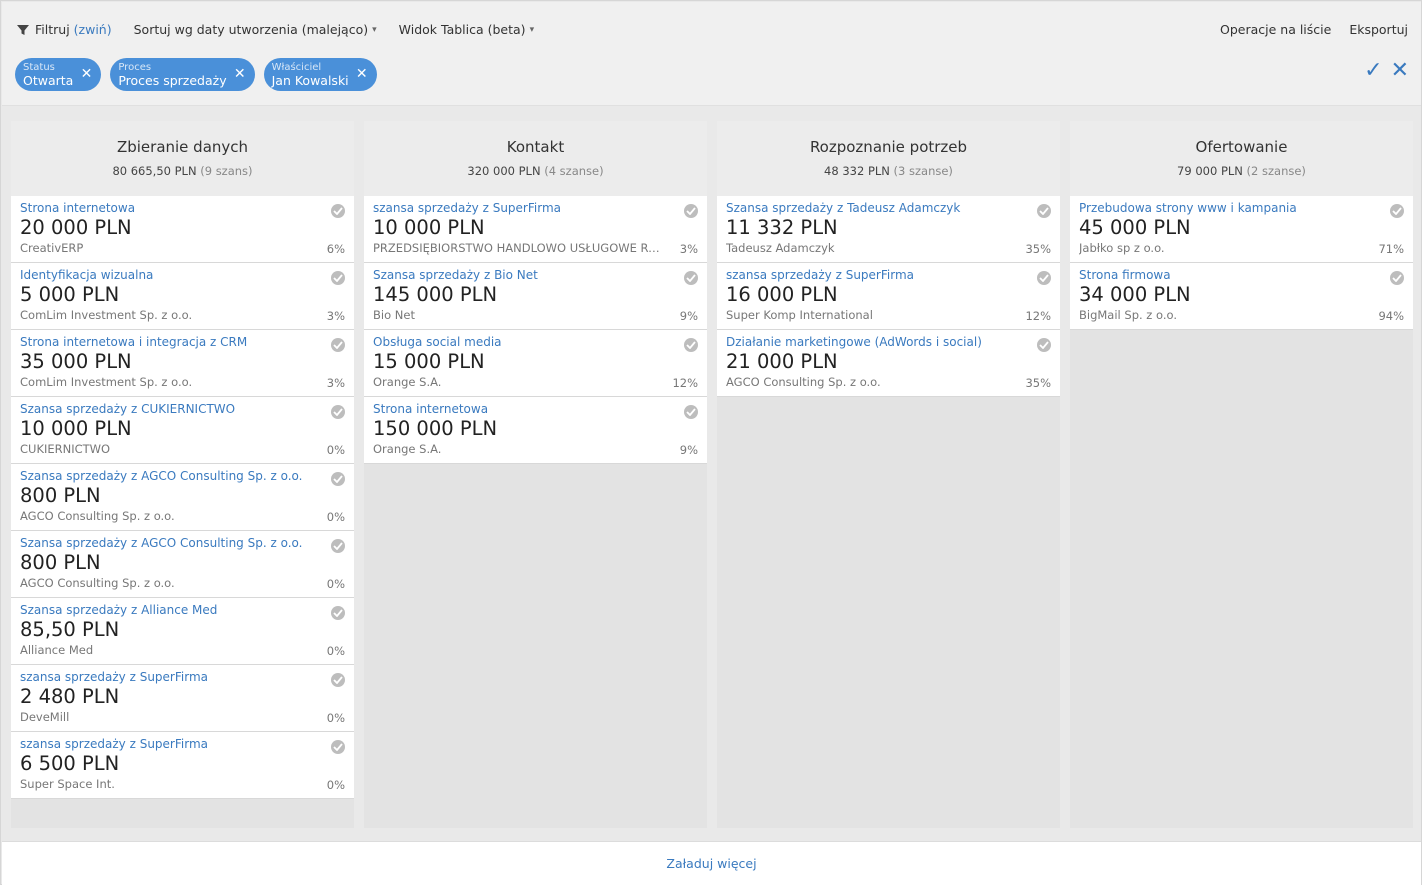 Image resolution: width=1422 pixels, height=885 pixels. What do you see at coordinates (57, 650) in the screenshot?
I see `card-company: Alliance Med` at bounding box center [57, 650].